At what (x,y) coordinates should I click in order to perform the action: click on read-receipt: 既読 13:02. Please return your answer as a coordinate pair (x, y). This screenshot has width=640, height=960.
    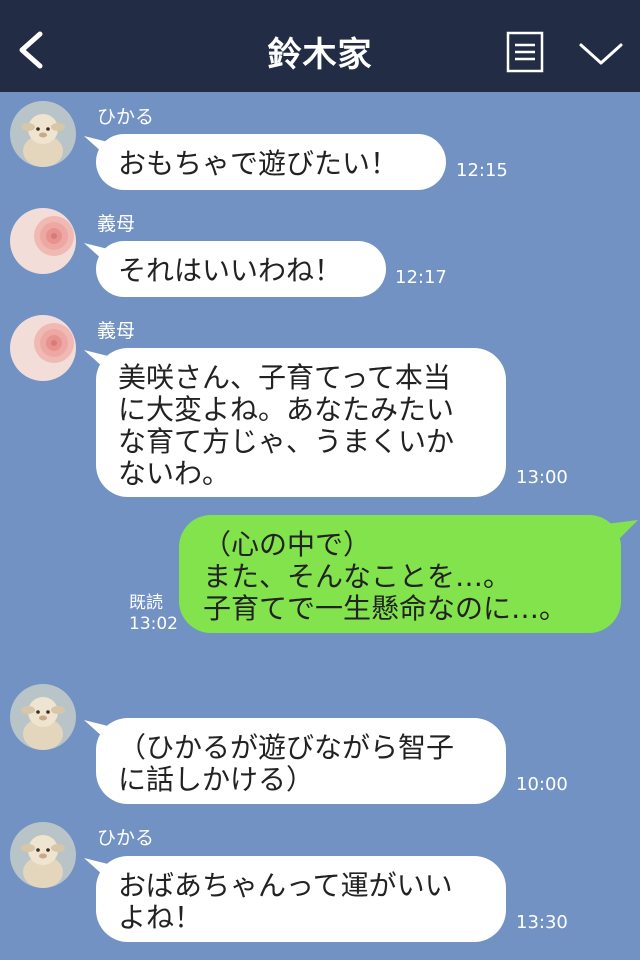
    Looking at the image, I should click on (153, 614).